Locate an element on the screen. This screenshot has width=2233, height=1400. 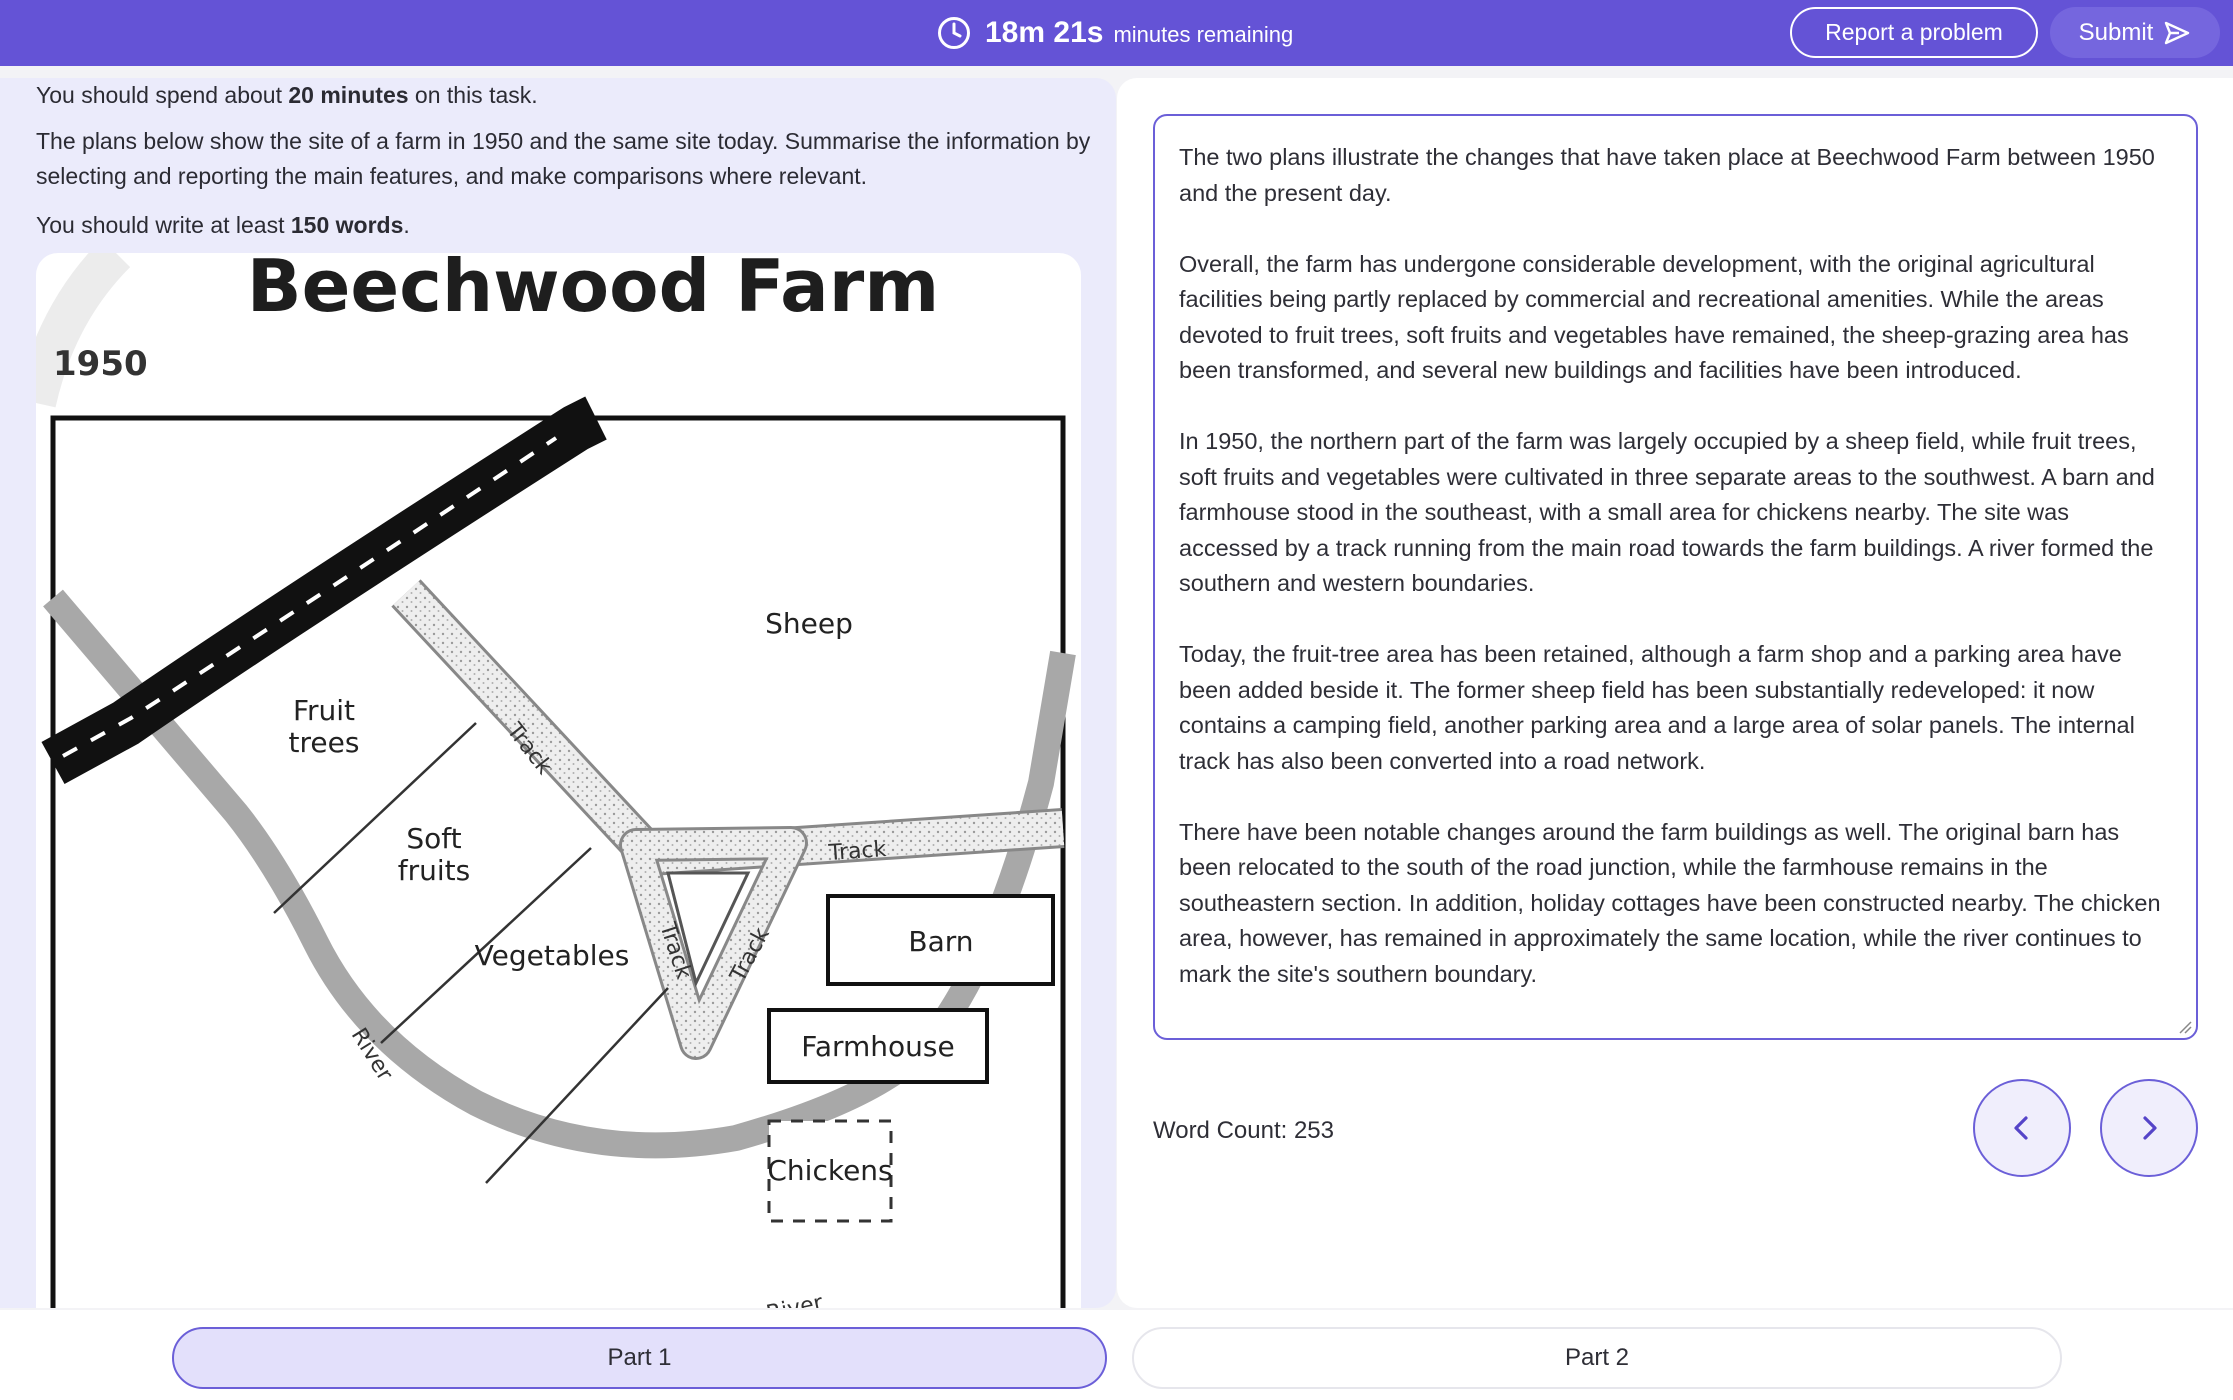
submit-label: Submit is located at coordinates (2116, 32).